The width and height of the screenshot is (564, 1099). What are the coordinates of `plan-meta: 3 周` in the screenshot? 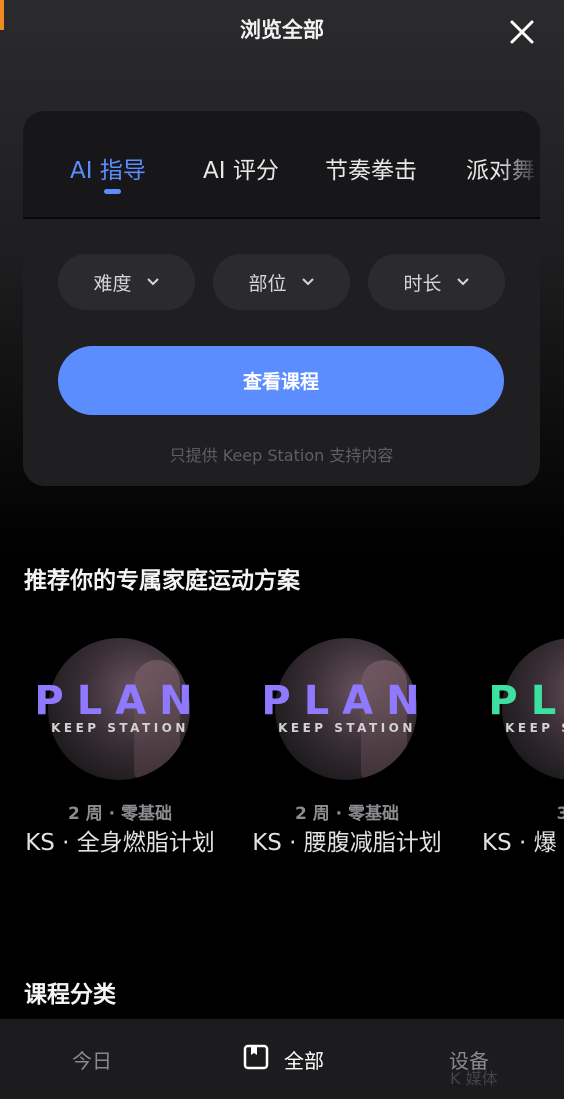 It's located at (560, 814).